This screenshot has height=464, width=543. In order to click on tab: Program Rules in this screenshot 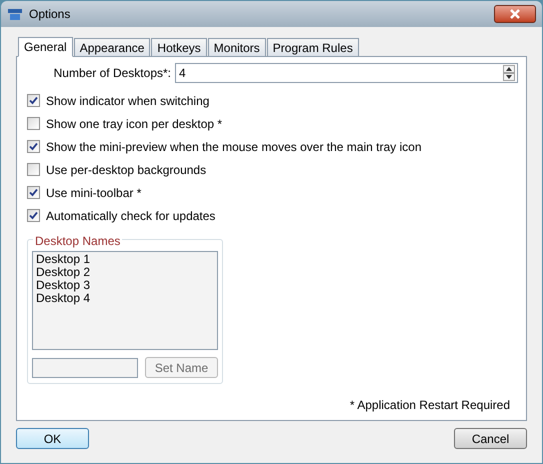, I will do `click(312, 47)`.